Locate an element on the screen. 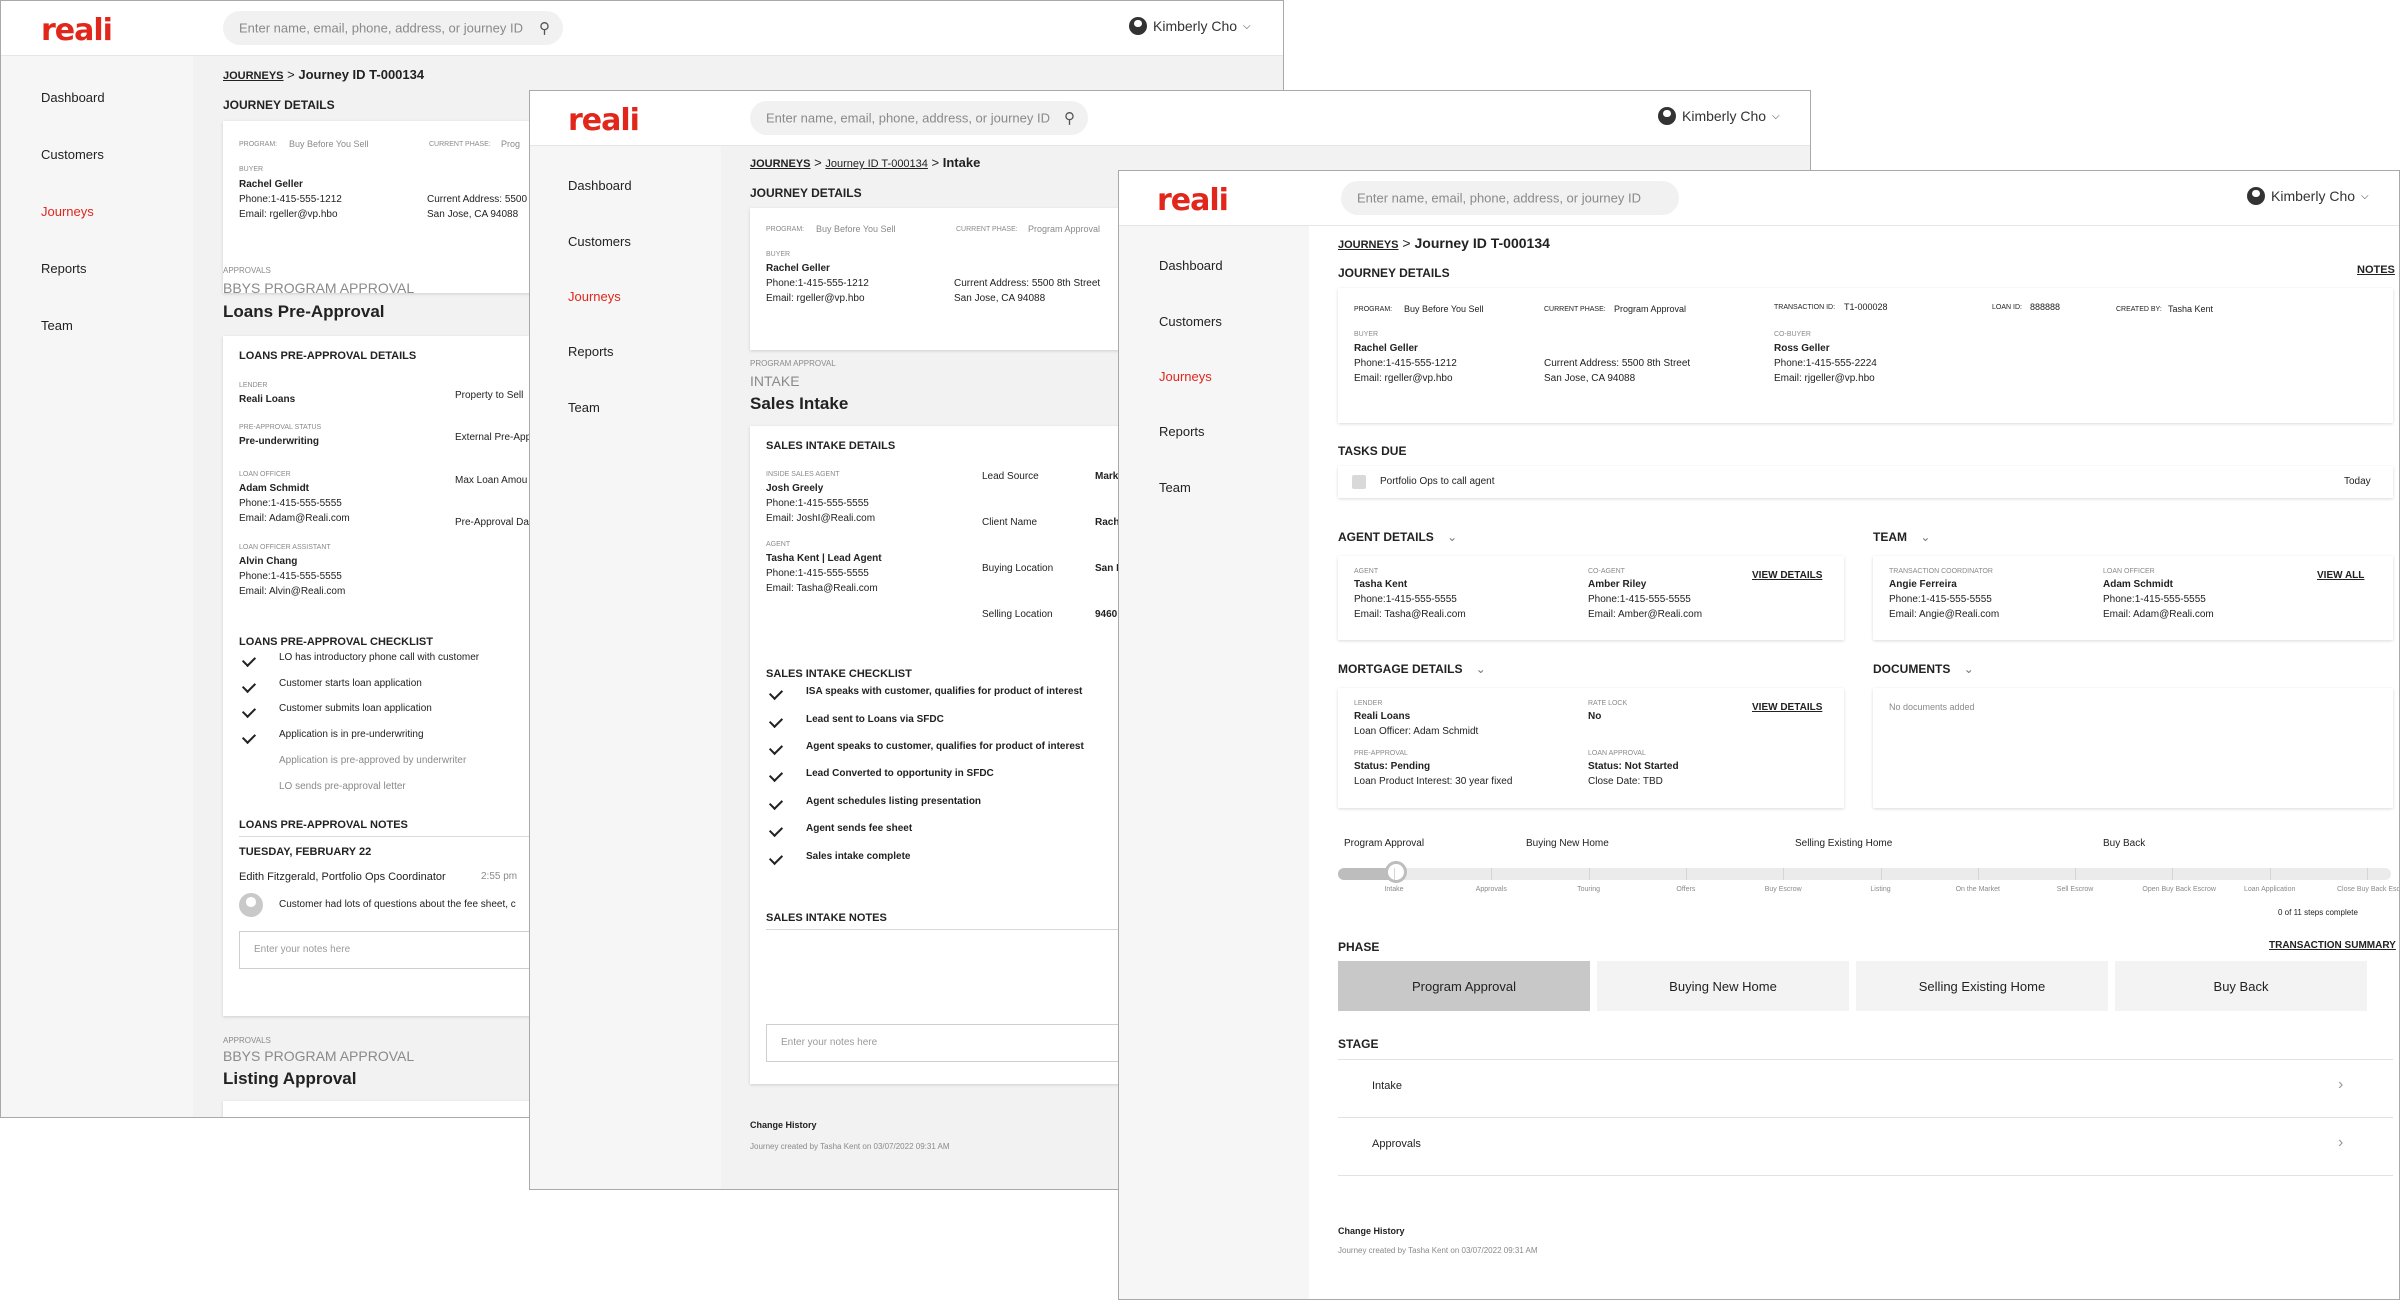 The image size is (2400, 1300). agent-view-details-link: VIEW DETAILS is located at coordinates (1787, 575).